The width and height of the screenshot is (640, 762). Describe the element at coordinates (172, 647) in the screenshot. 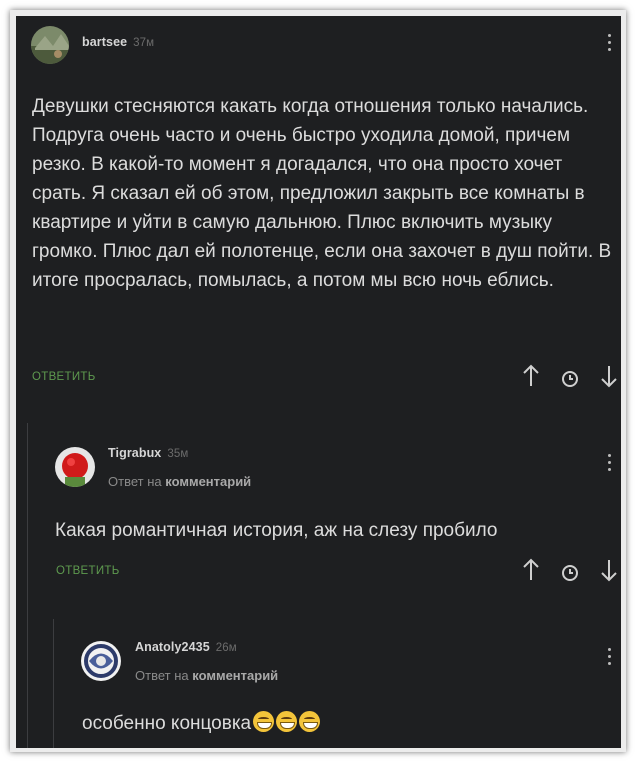

I see `username-text: Anatoly2435` at that location.